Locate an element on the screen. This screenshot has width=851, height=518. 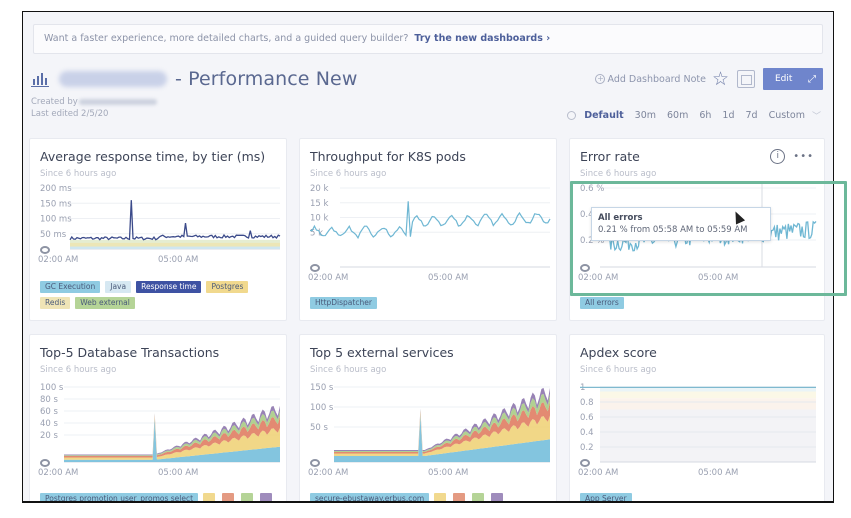
star-icon: ☆ is located at coordinates (720, 79).